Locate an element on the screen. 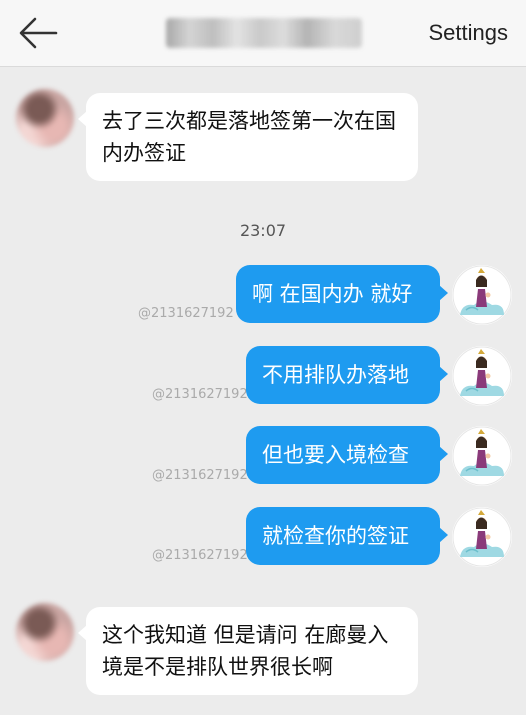  outgoing-message: 就检查你的签证 is located at coordinates (347, 536).